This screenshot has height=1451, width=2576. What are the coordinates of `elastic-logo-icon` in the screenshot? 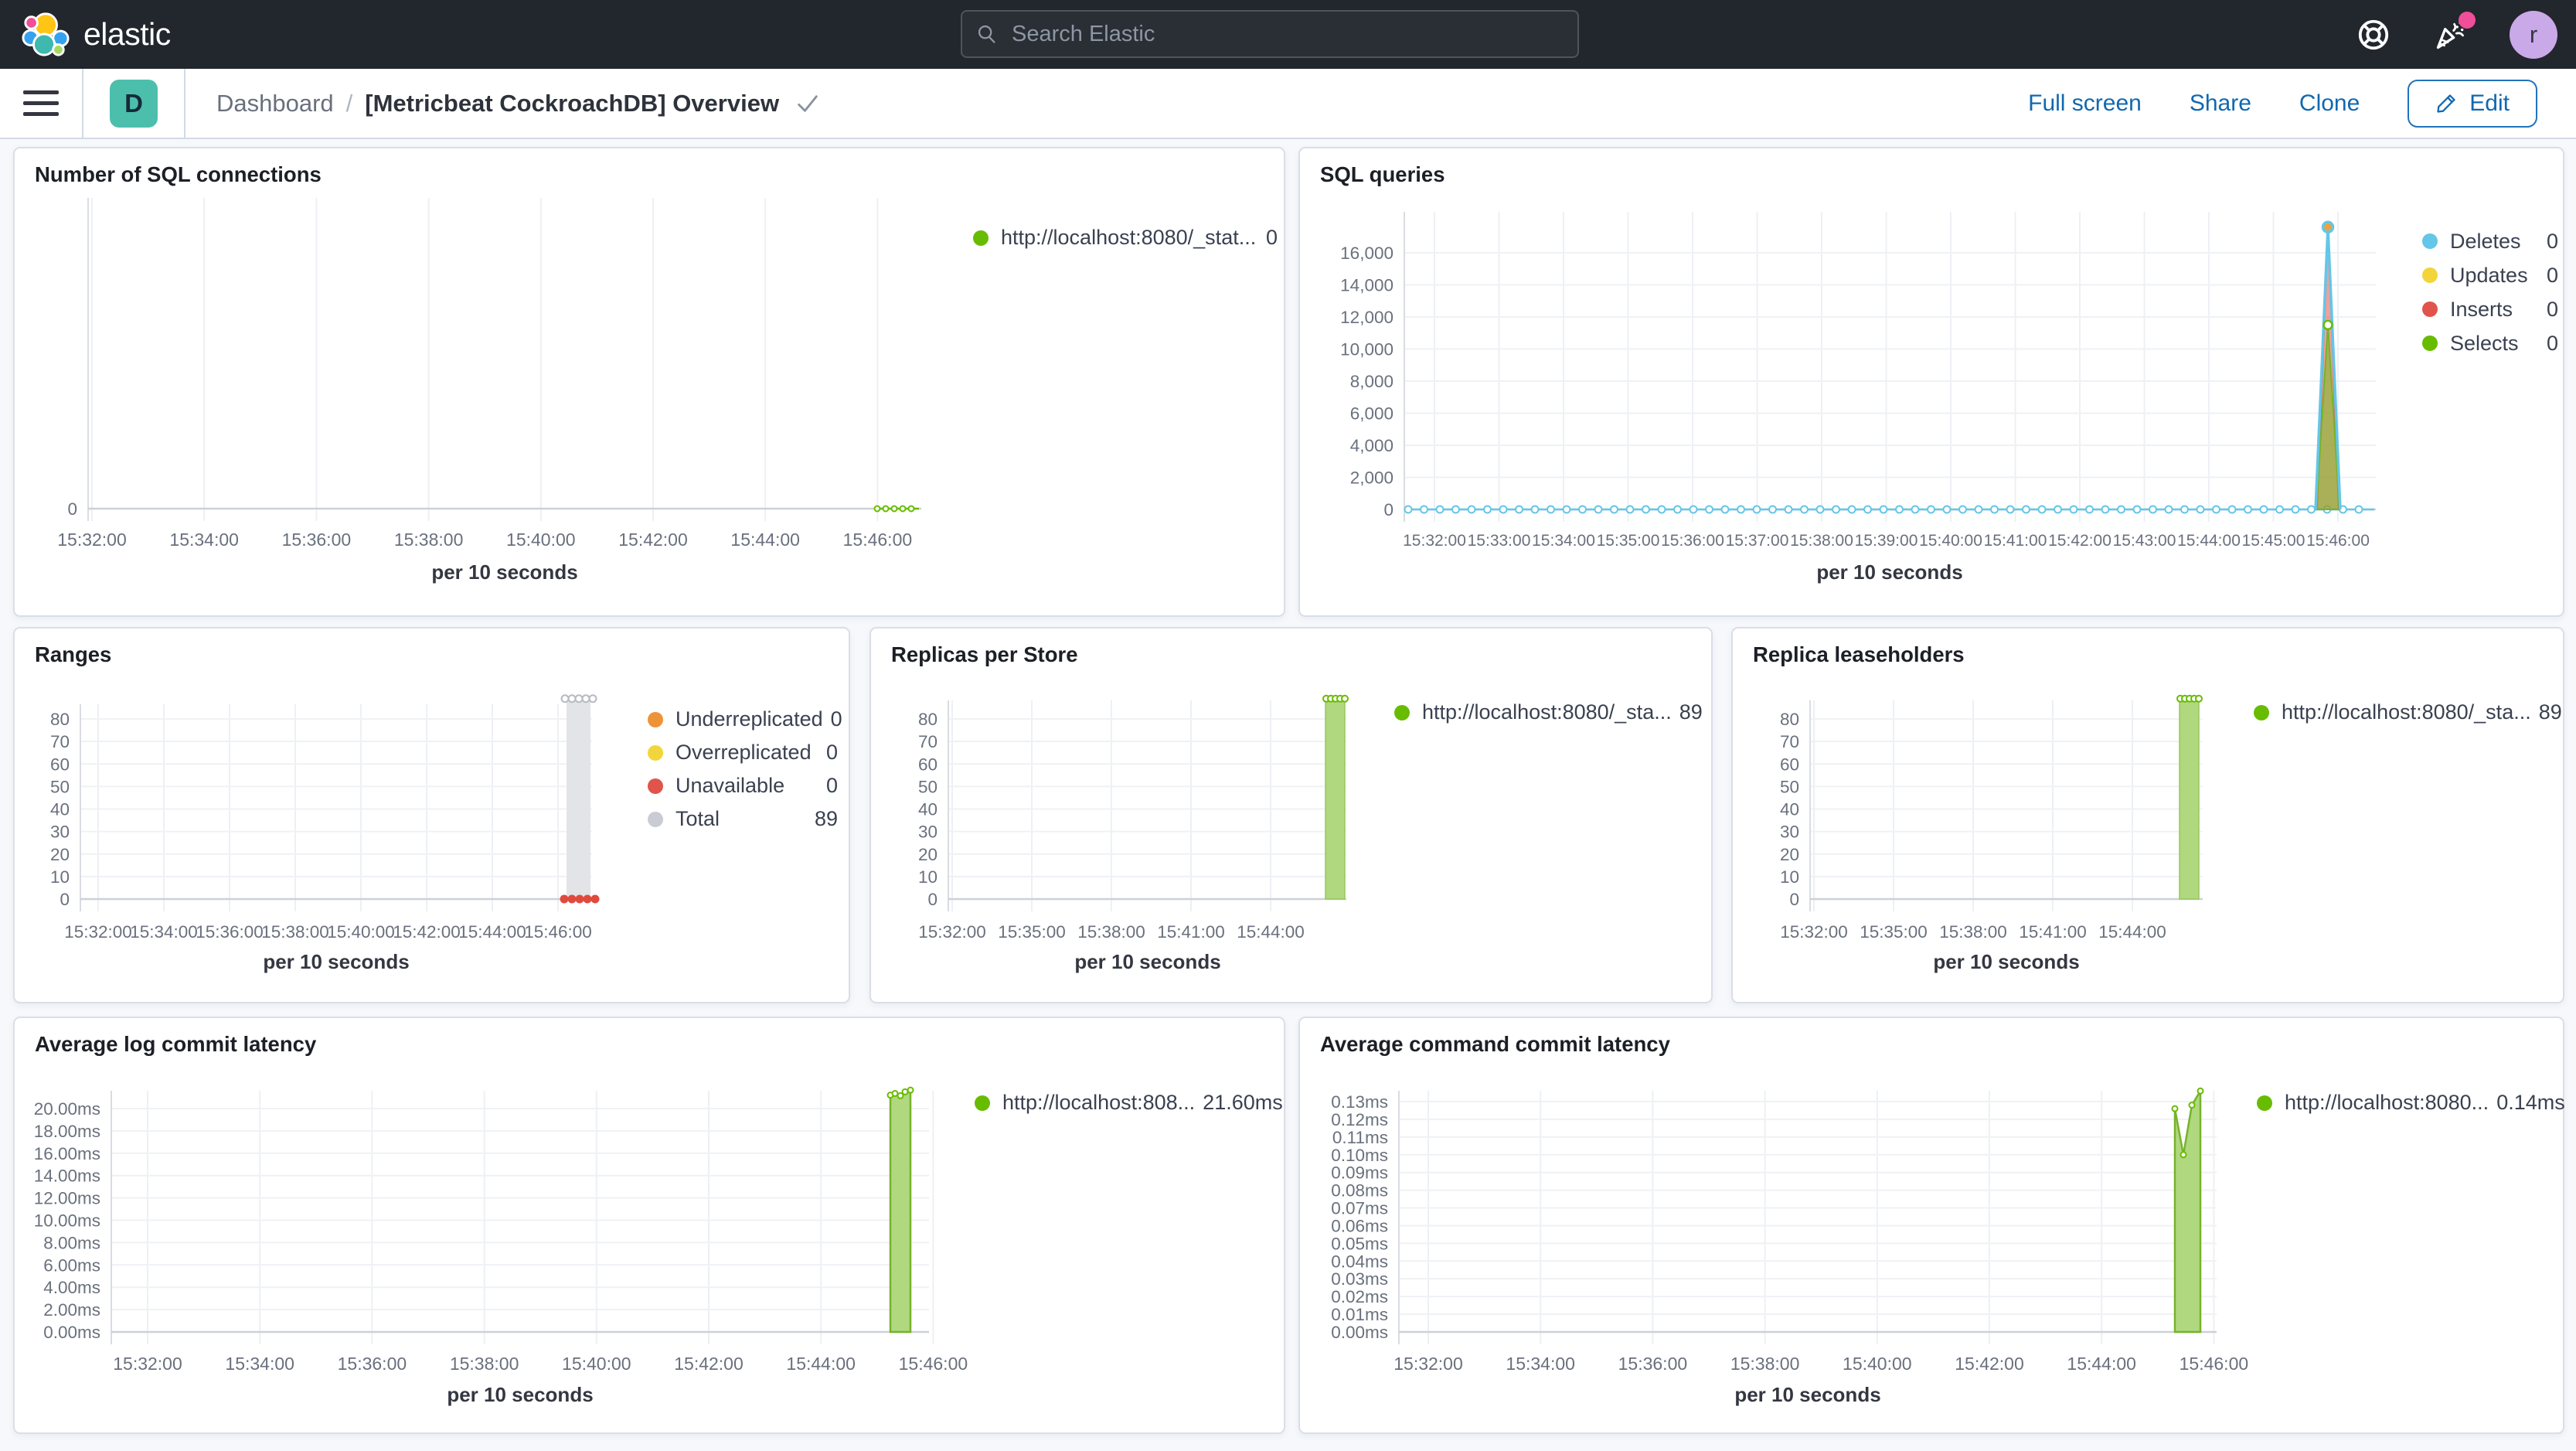 It's located at (46, 34).